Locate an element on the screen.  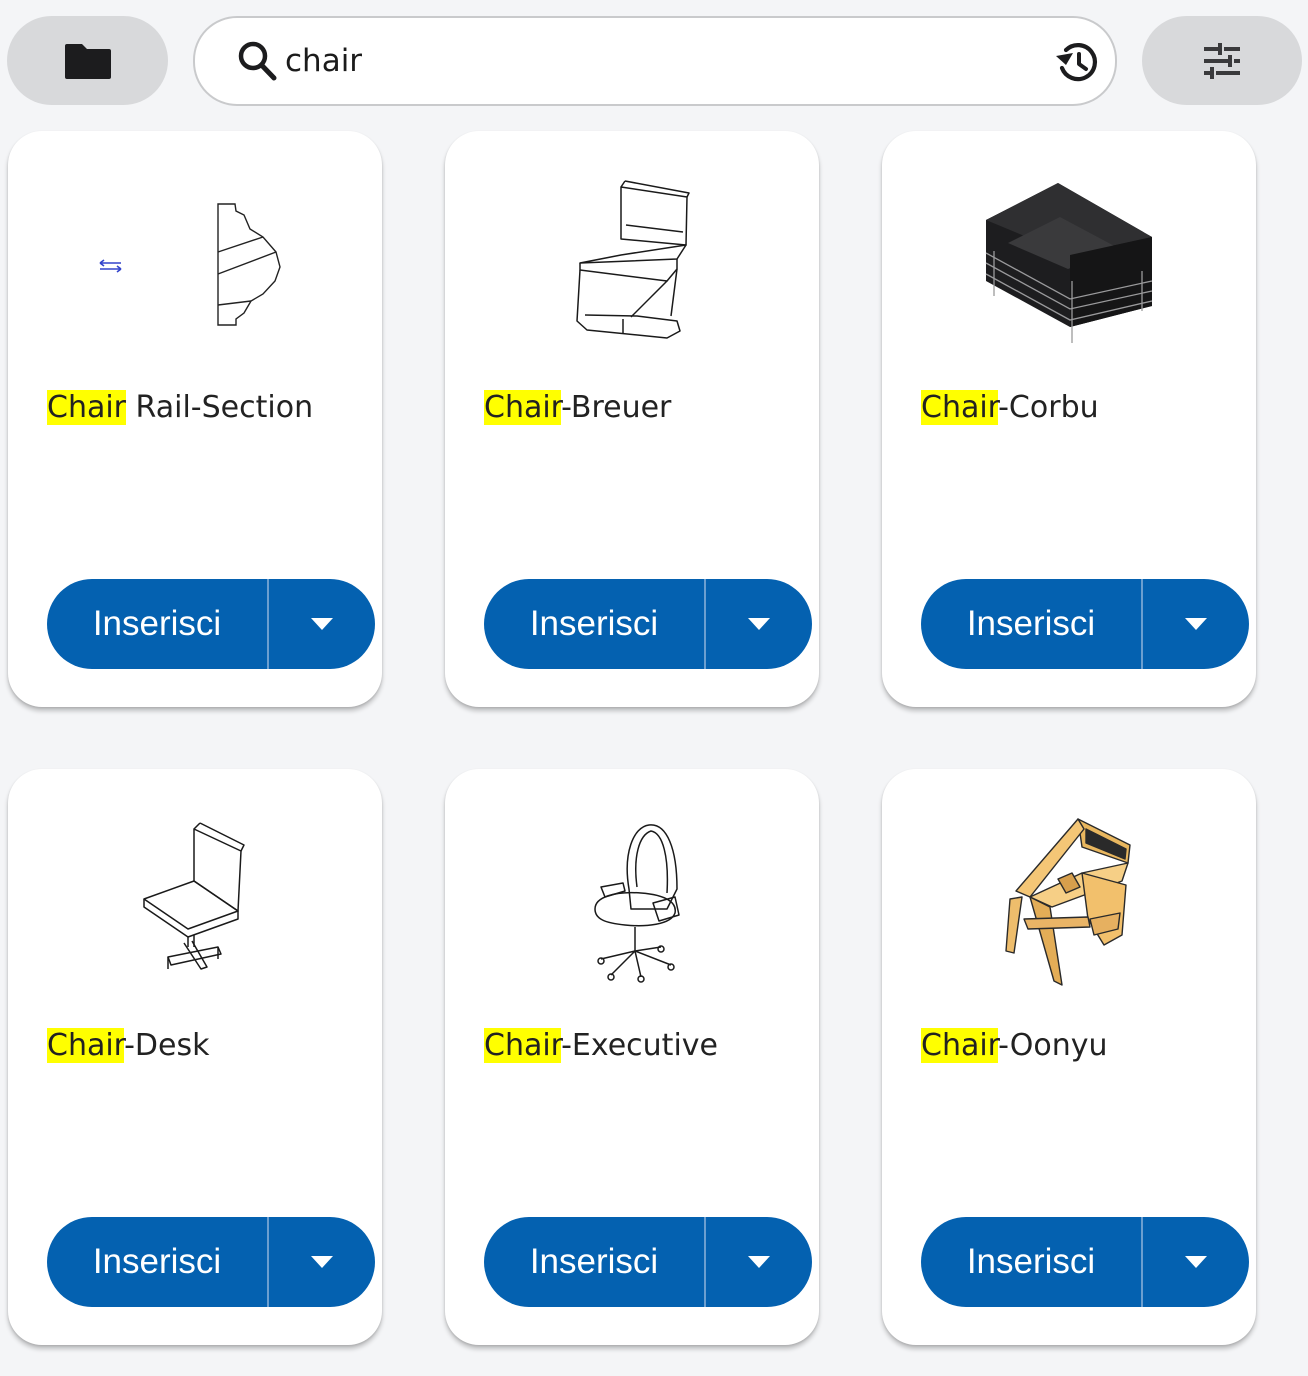
toolbar is located at coordinates (654, 60).